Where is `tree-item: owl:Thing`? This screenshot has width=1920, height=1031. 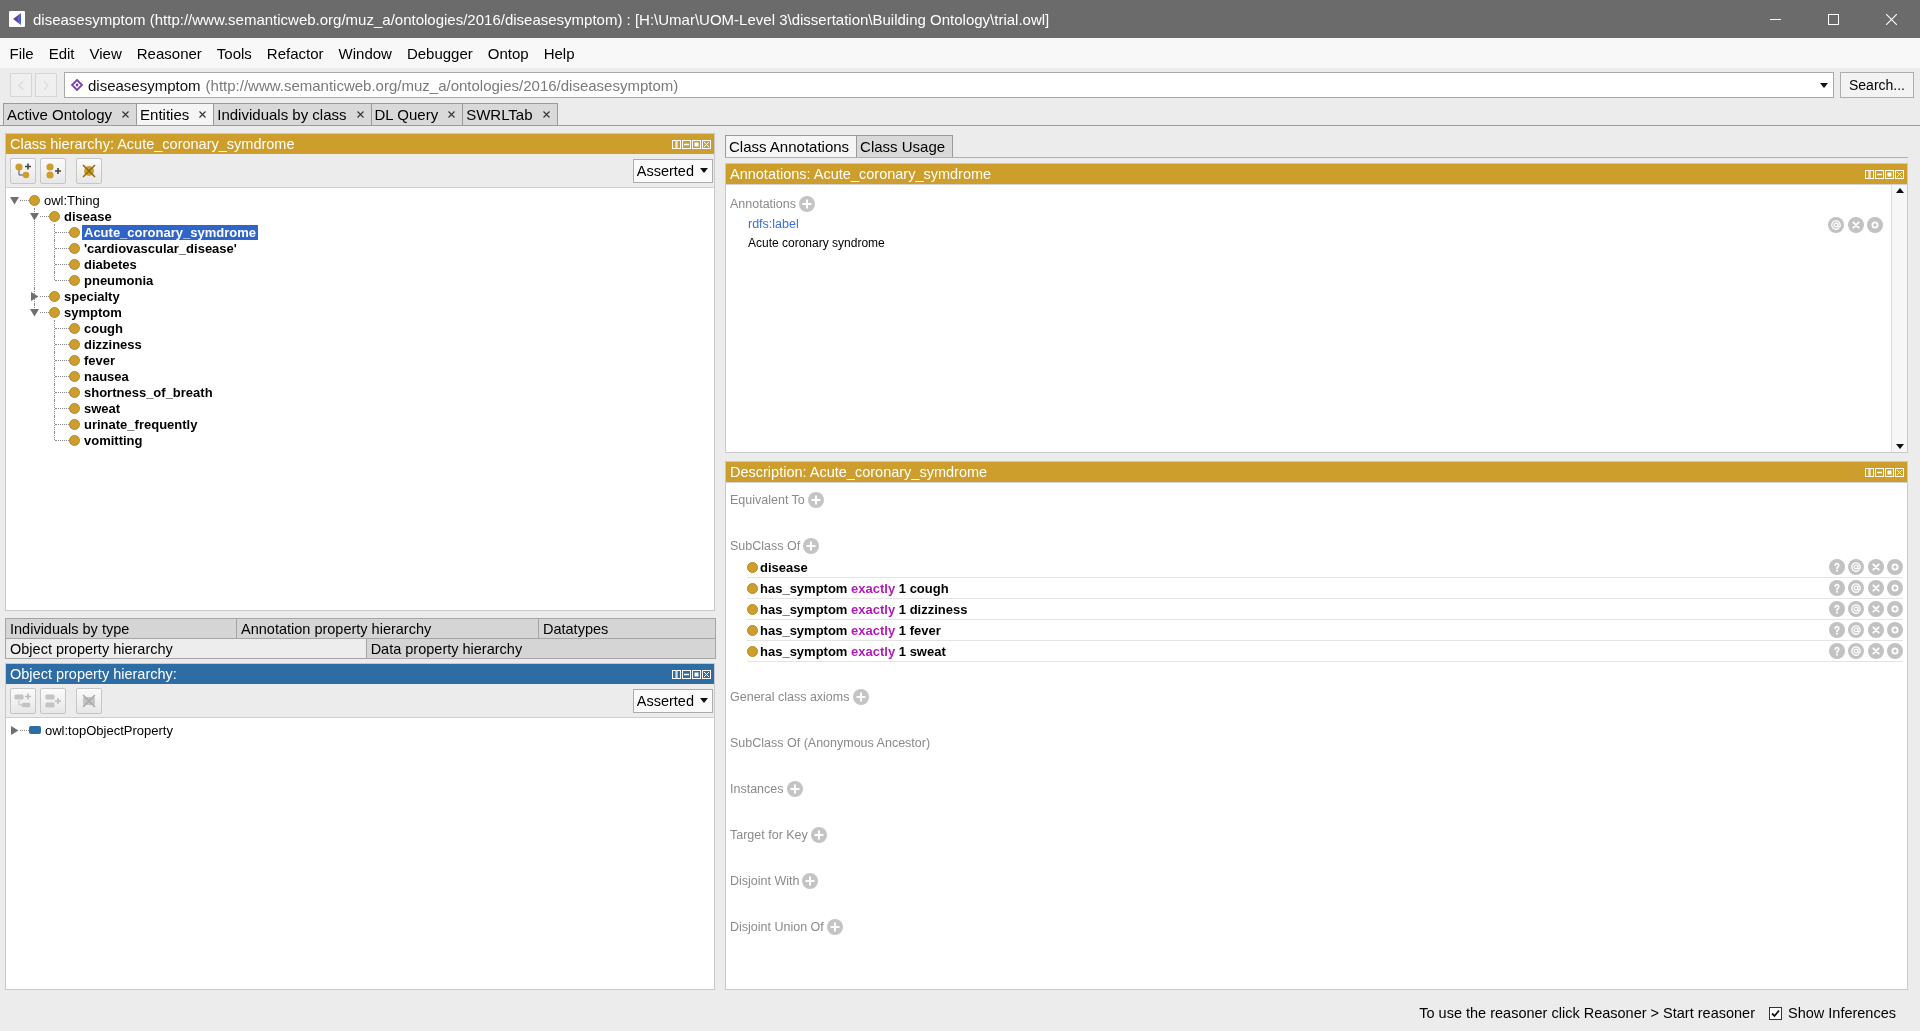 tree-item: owl:Thing is located at coordinates (72, 200).